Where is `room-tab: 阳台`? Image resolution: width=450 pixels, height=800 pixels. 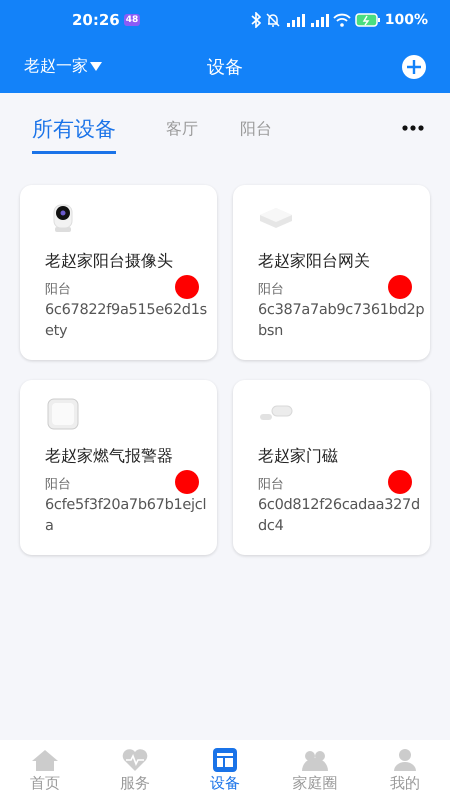 room-tab: 阳台 is located at coordinates (256, 135).